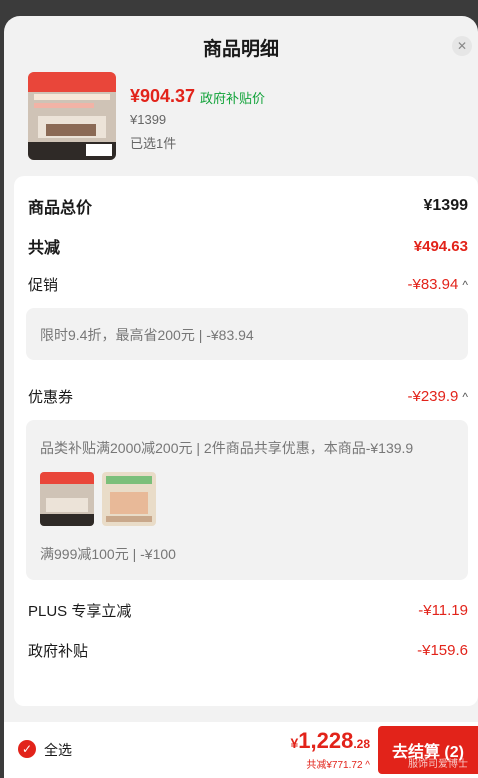 The height and width of the screenshot is (778, 478). Describe the element at coordinates (58, 651) in the screenshot. I see `gov-label: 政府补贴` at that location.